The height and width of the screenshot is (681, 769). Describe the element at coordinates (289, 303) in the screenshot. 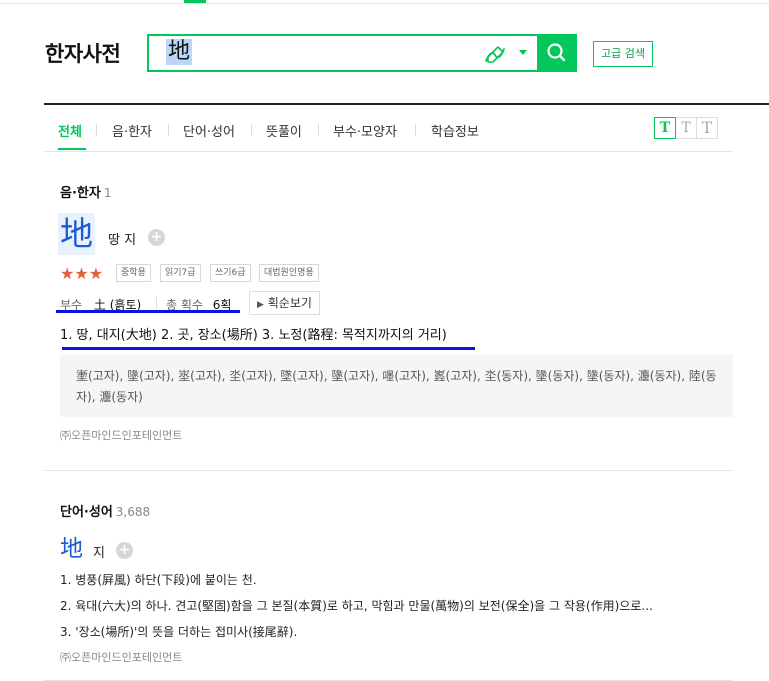

I see `stroke-order-label: 획순보기` at that location.